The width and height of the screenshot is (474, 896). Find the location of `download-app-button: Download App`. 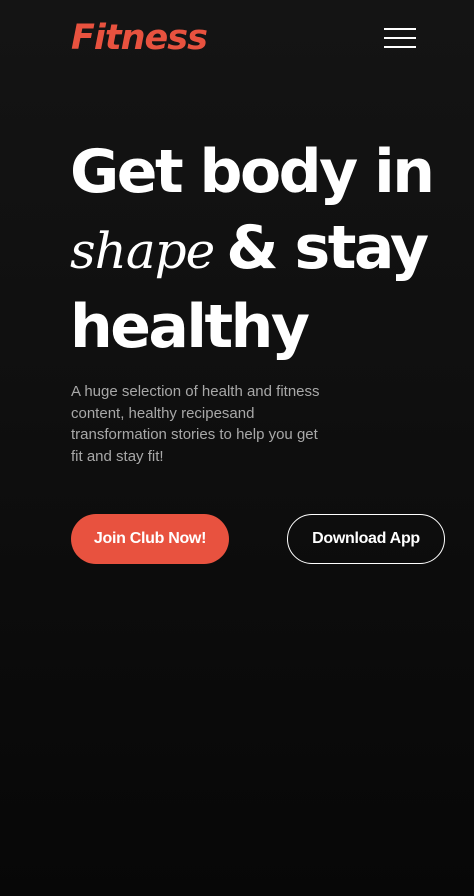

download-app-button: Download App is located at coordinates (366, 539).